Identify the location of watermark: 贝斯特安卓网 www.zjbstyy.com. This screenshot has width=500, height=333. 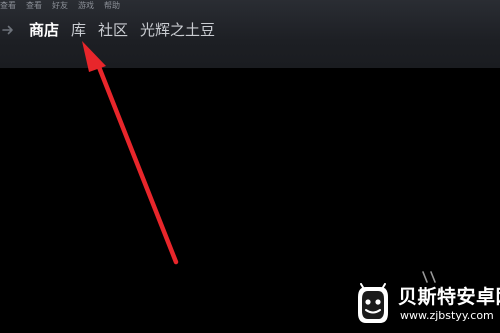
(427, 304).